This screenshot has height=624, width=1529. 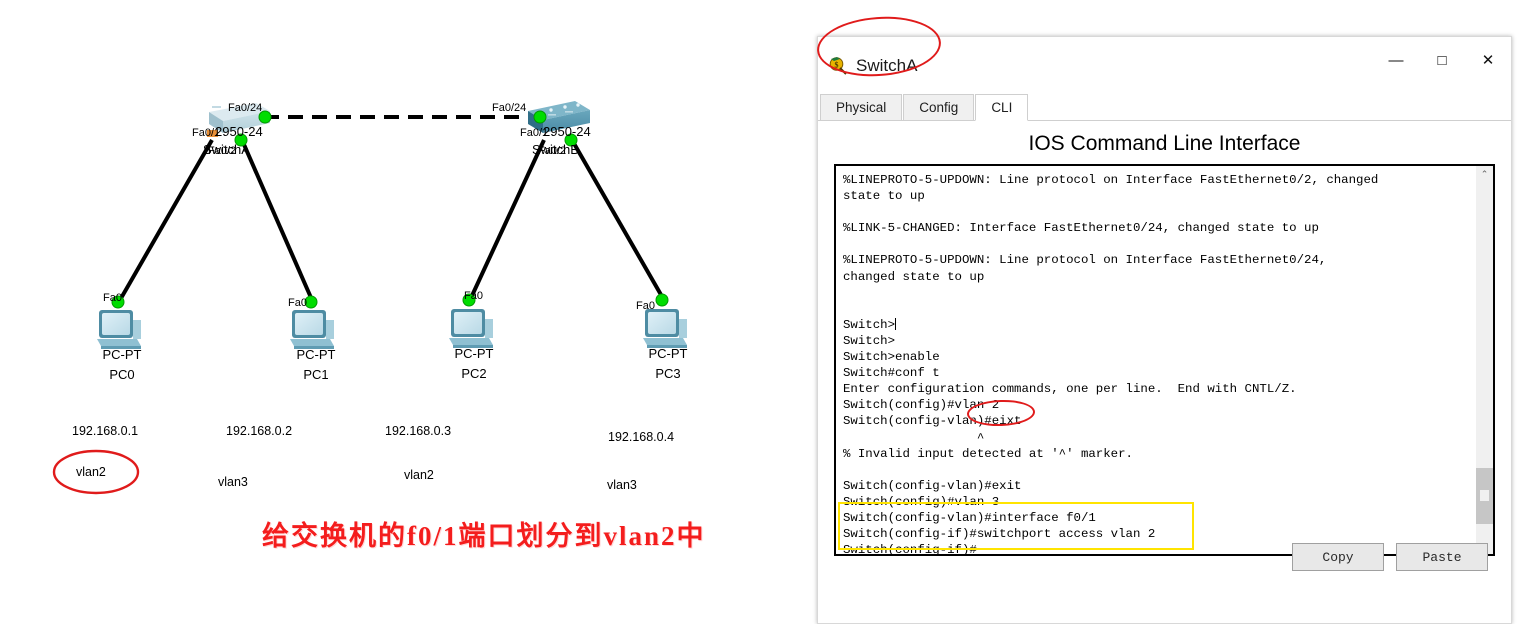 I want to click on cli-scrollbar: ⌃ ⌄, so click(x=1484, y=360).